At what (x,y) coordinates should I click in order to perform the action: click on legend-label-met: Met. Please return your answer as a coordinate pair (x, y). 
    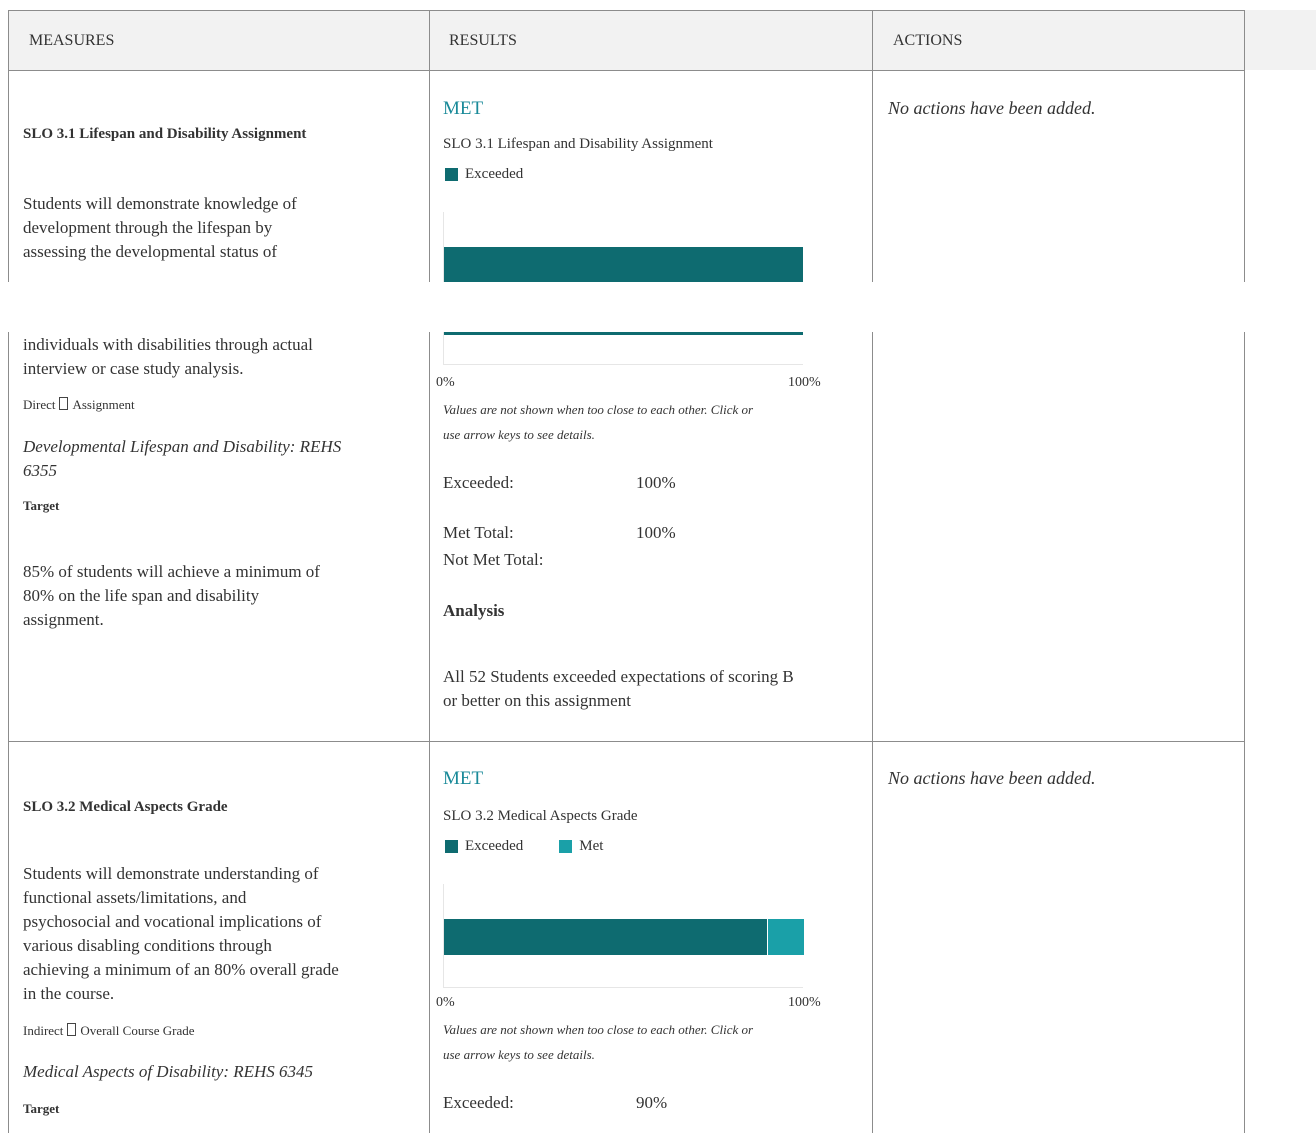
    Looking at the image, I should click on (591, 846).